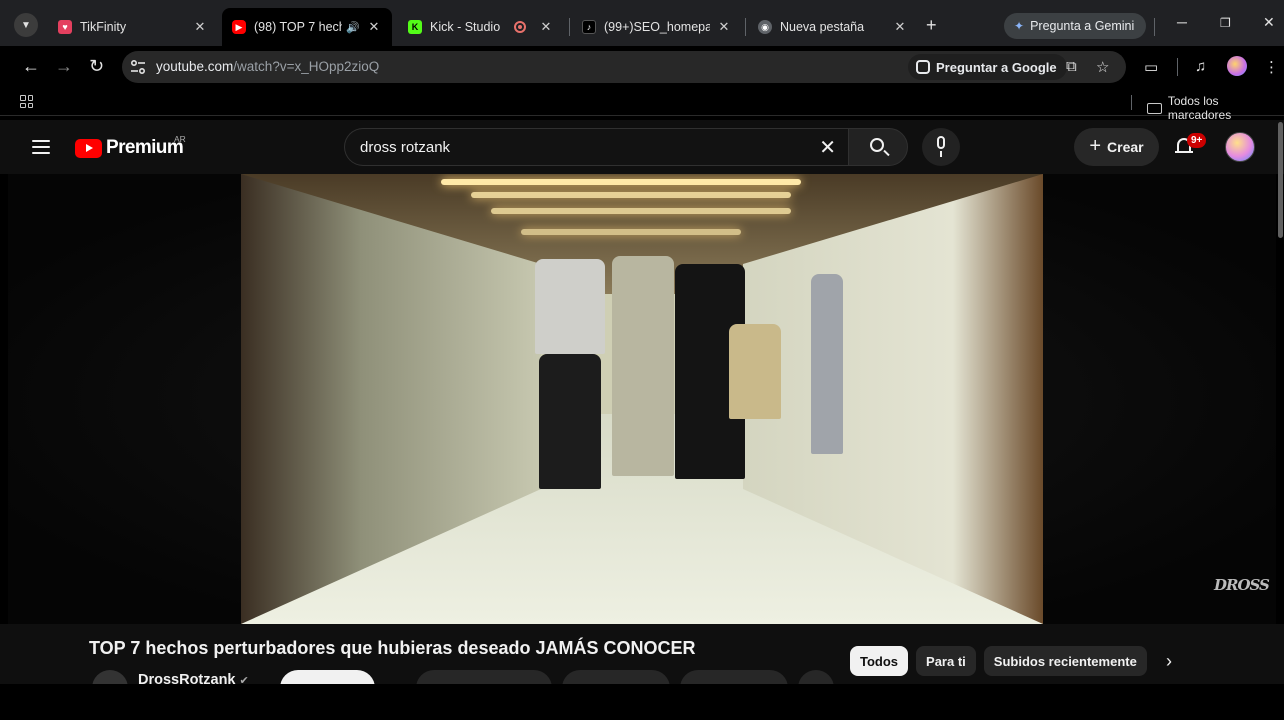 Image resolution: width=1284 pixels, height=720 pixels. What do you see at coordinates (96, 66) in the screenshot?
I see `reload-icon: ↻` at bounding box center [96, 66].